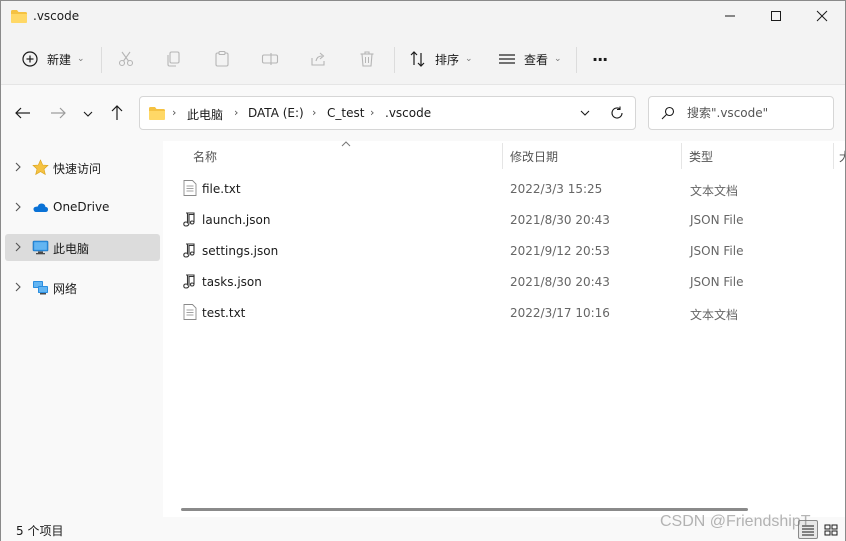 The image size is (846, 541). I want to click on rename-button, so click(270, 59).